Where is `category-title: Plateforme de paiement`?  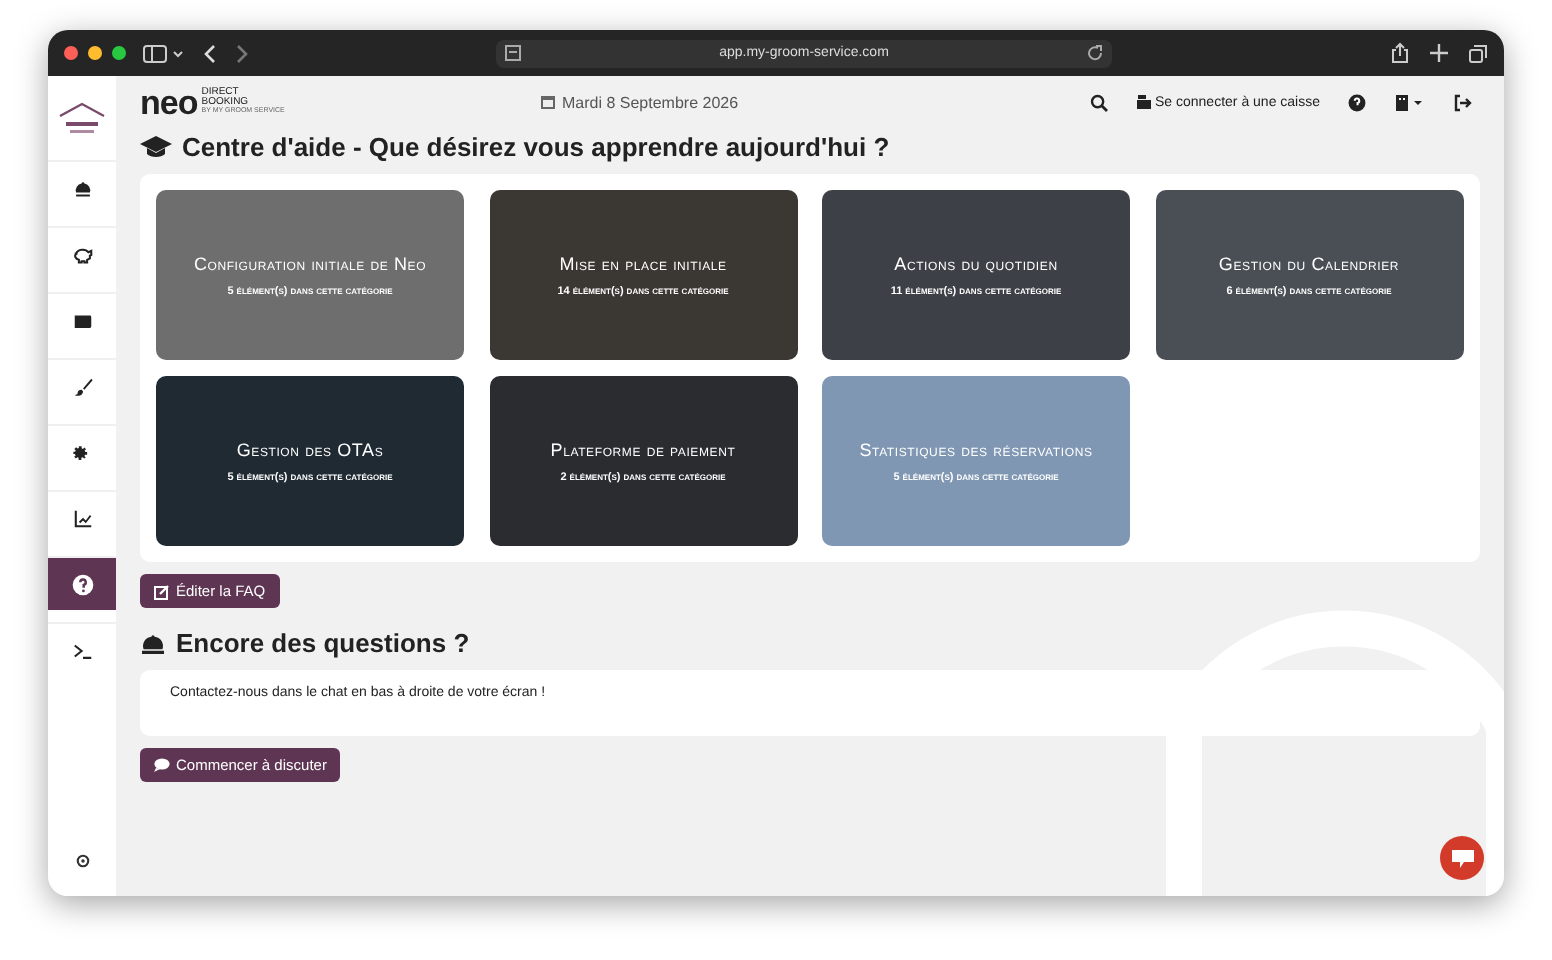 category-title: Plateforme de paiement is located at coordinates (643, 449).